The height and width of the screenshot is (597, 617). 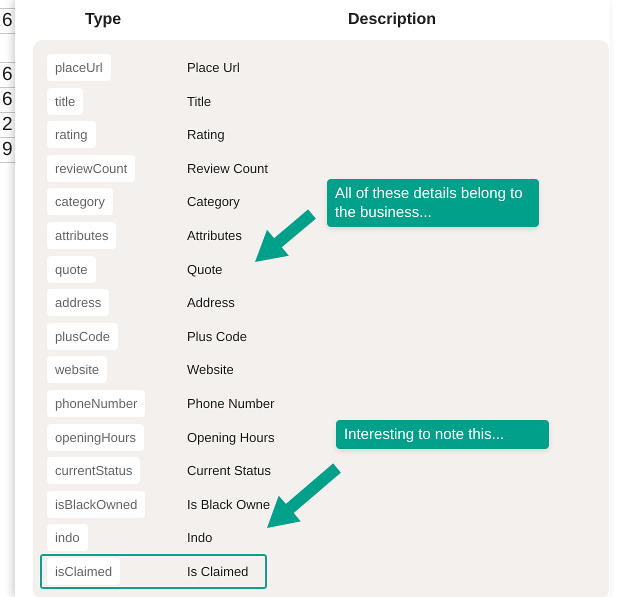 What do you see at coordinates (230, 437) in the screenshot?
I see `field-description: Opening Hours` at bounding box center [230, 437].